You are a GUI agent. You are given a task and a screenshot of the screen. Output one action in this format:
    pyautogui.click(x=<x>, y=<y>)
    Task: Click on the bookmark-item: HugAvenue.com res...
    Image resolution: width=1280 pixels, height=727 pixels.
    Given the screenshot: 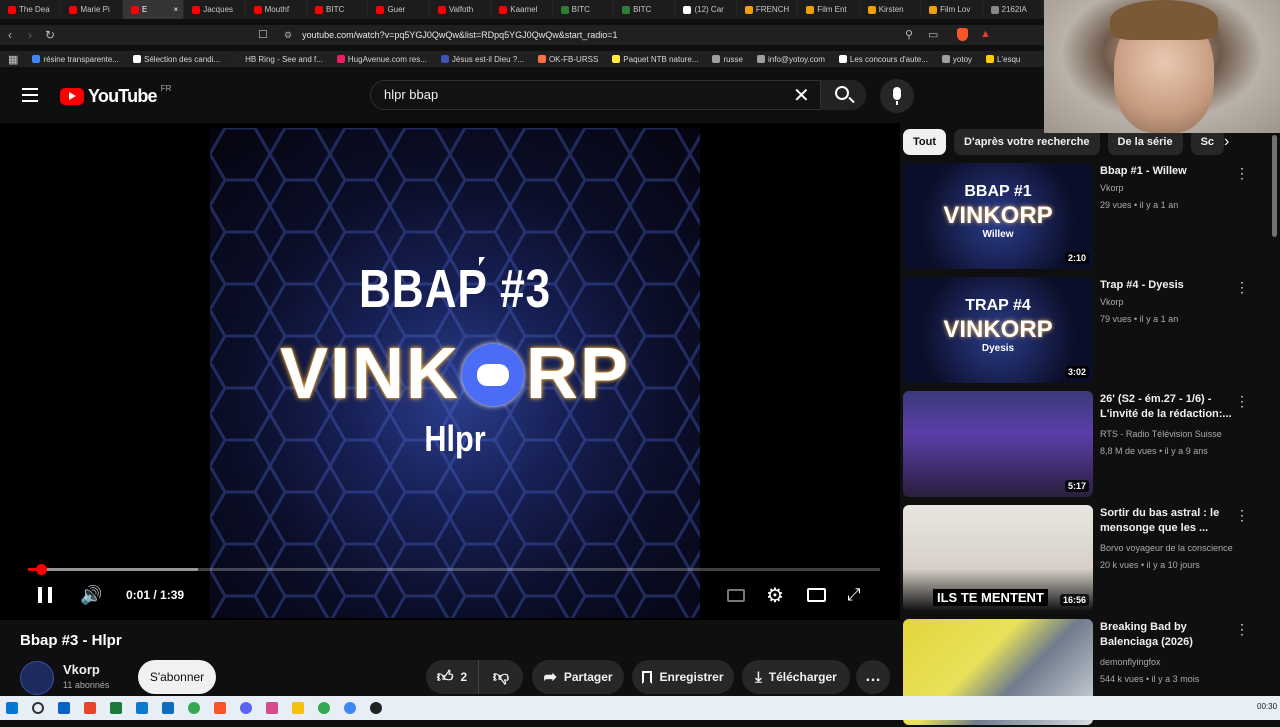 What is the action you would take?
    pyautogui.click(x=381, y=59)
    